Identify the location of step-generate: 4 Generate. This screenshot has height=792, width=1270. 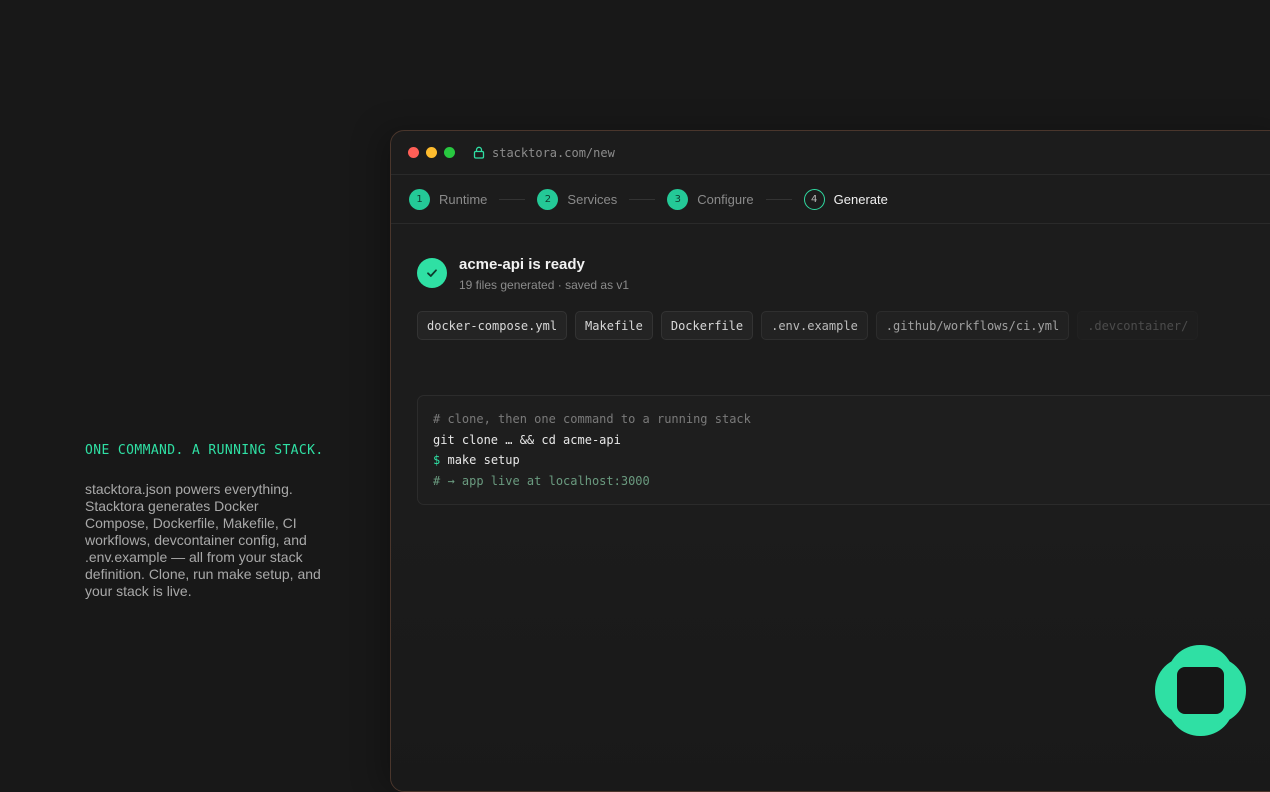
(845, 199).